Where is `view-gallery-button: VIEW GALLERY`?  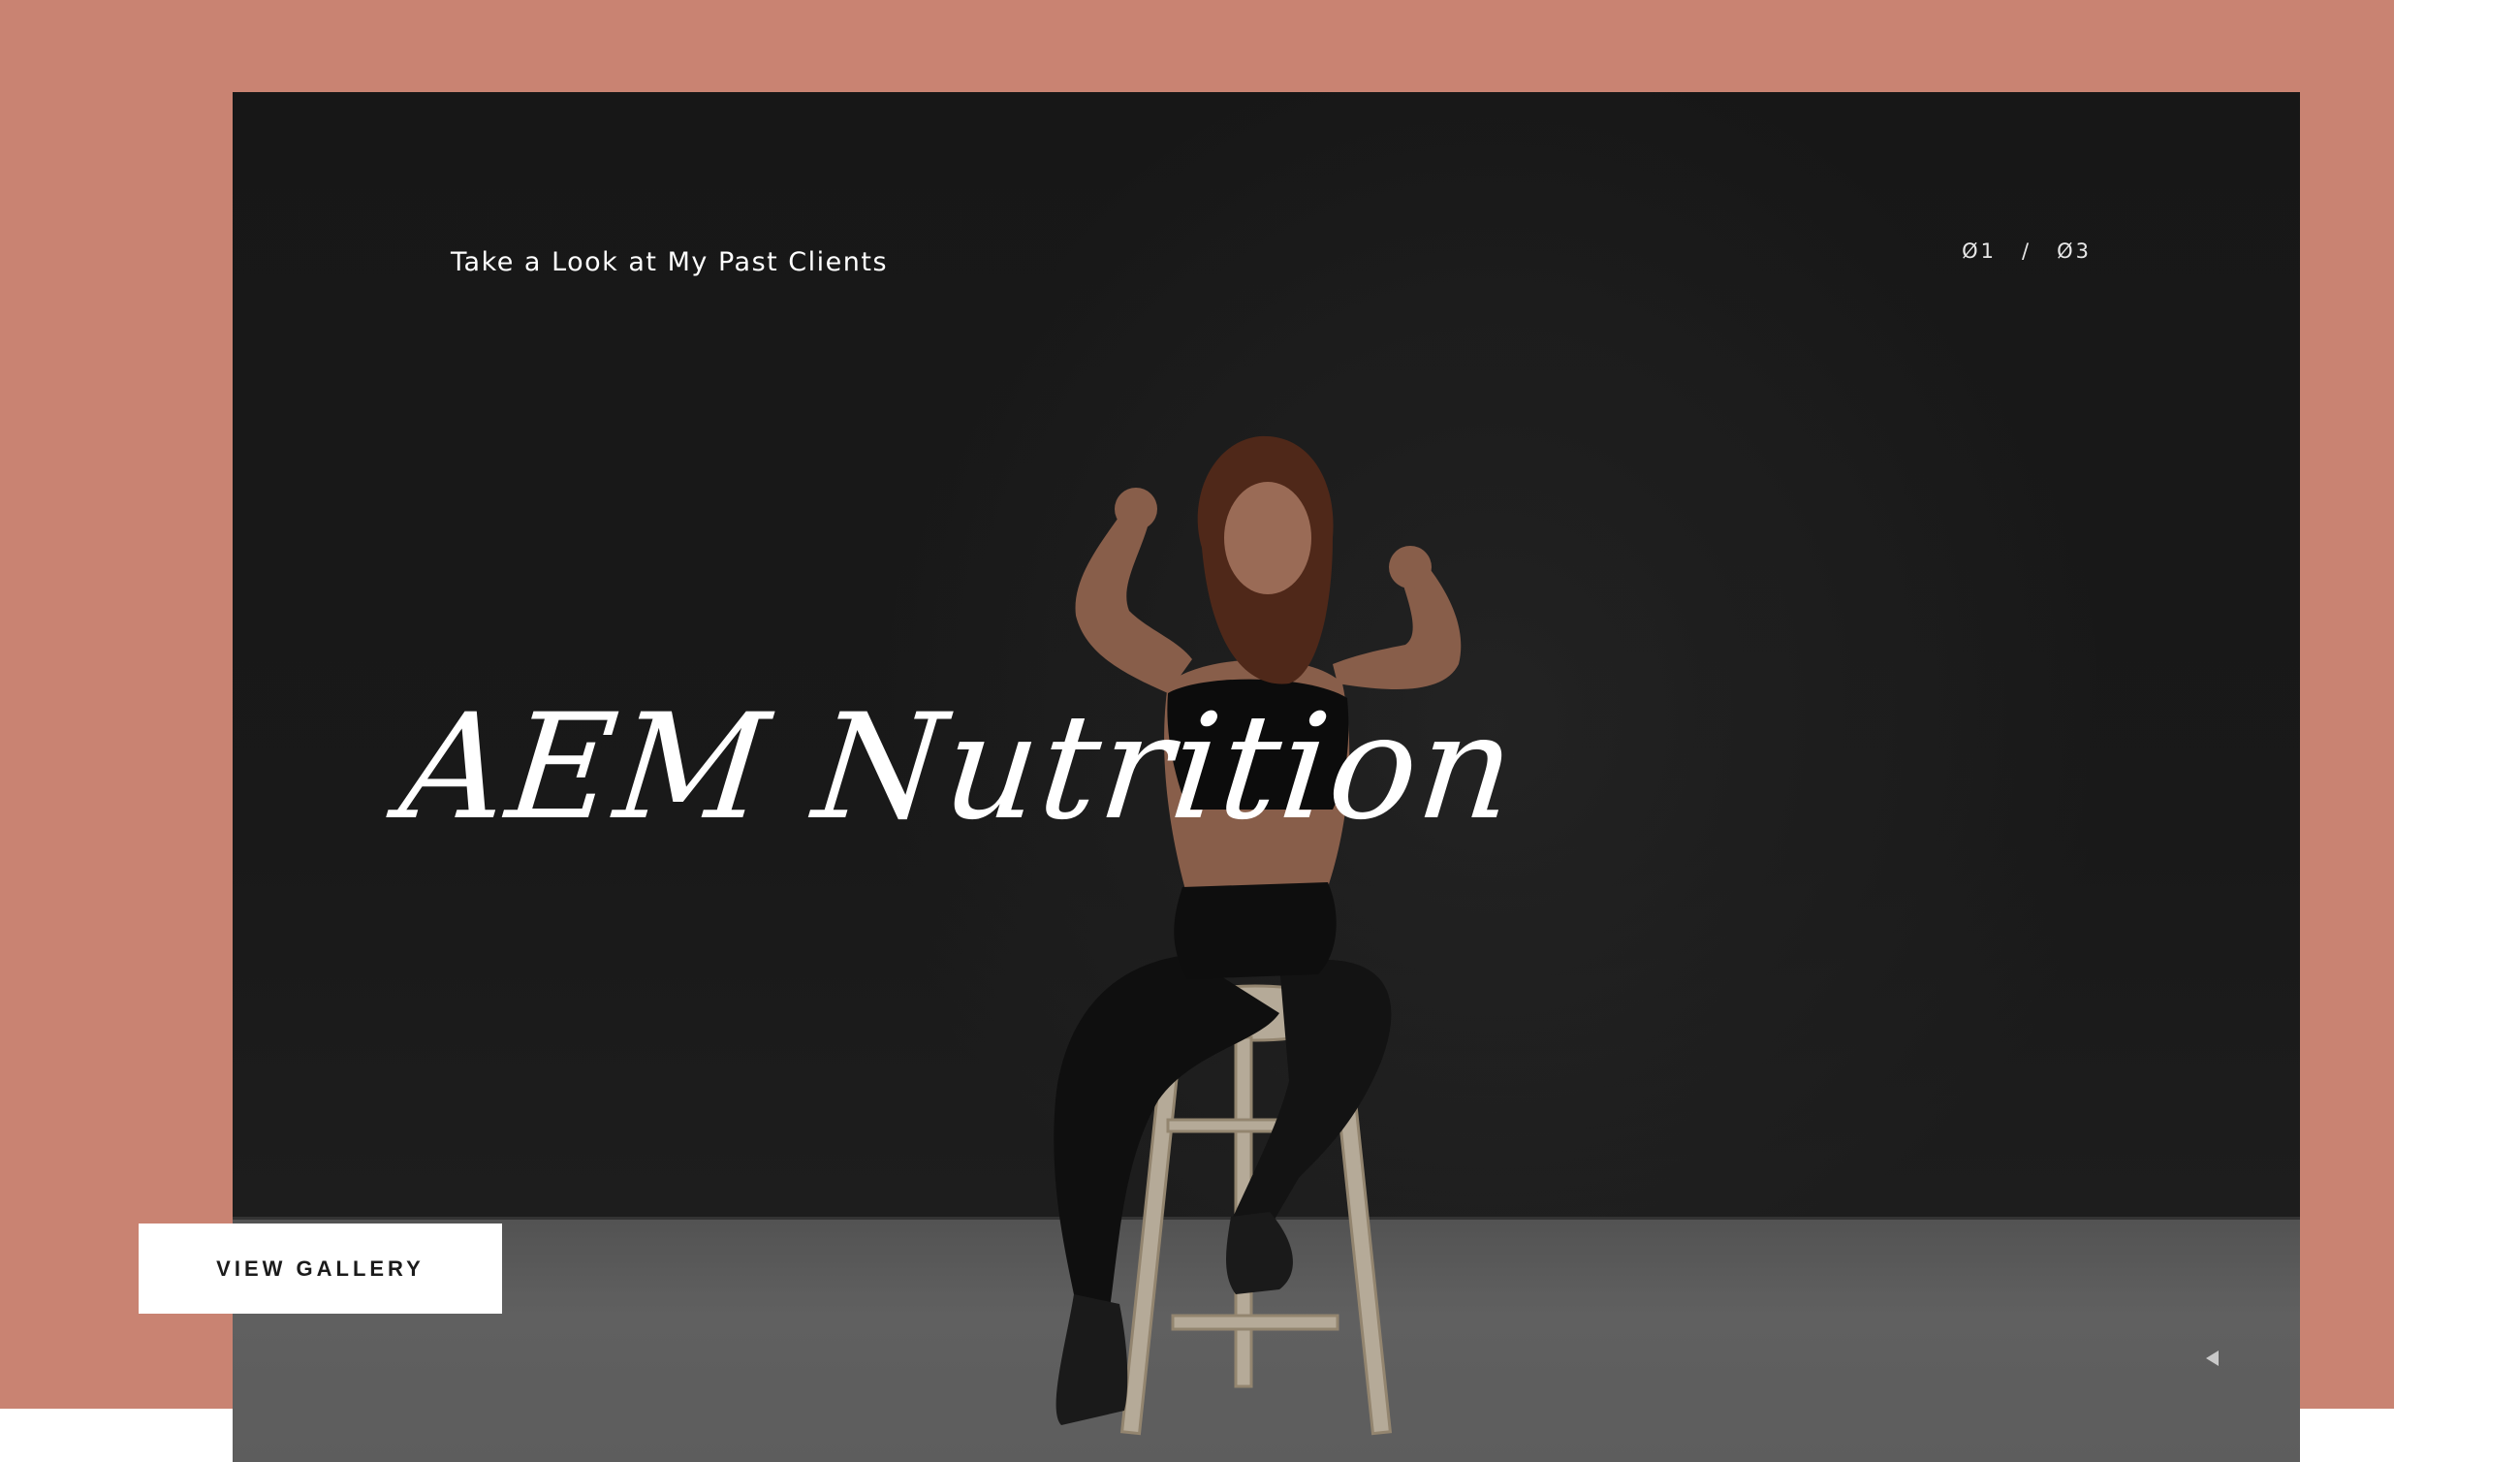 view-gallery-button: VIEW GALLERY is located at coordinates (320, 1269).